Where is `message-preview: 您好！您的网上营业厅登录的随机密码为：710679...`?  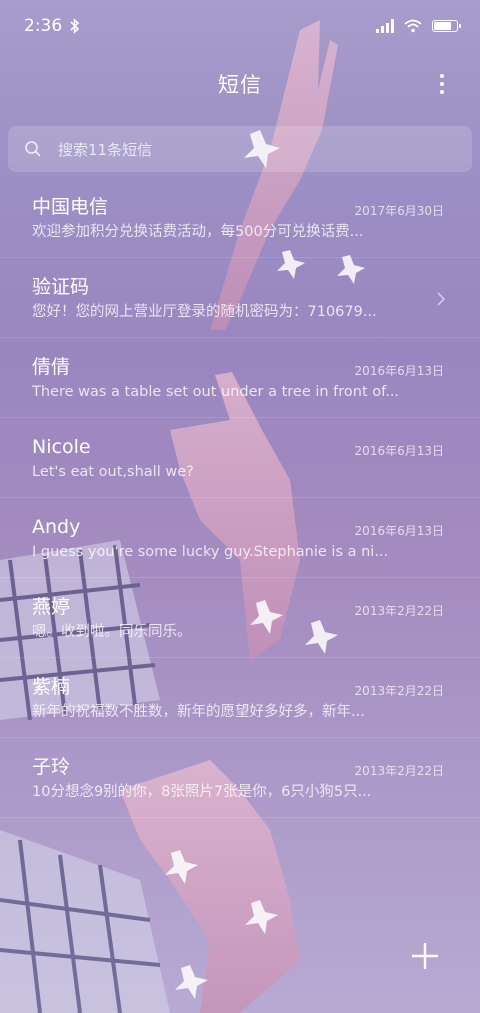 message-preview: 您好！您的网上营业厅登录的随机密码为：710679... is located at coordinates (204, 312).